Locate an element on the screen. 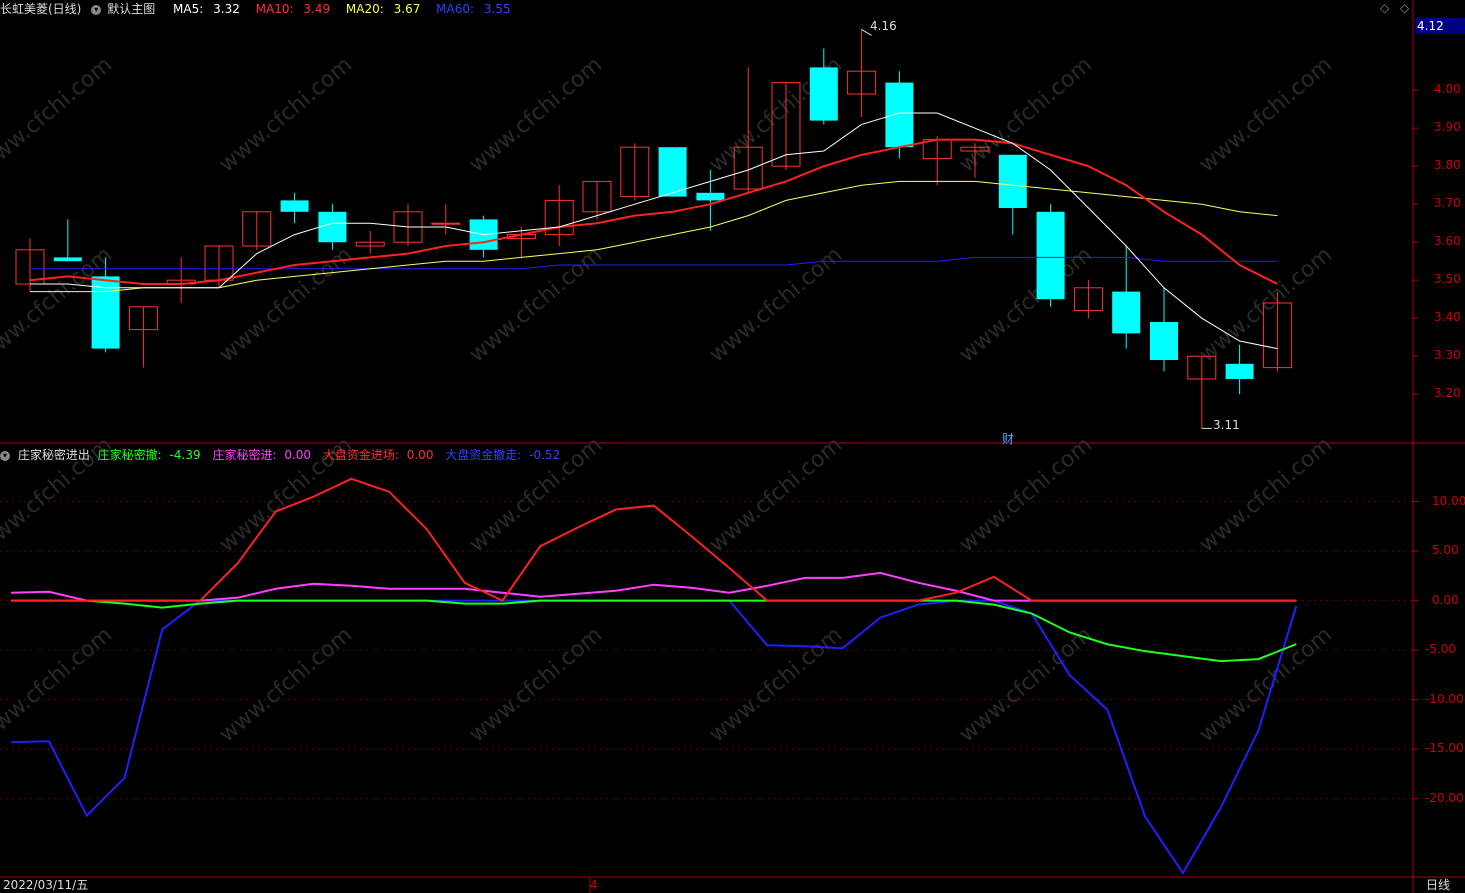 The height and width of the screenshot is (893, 1465). main-chart-label-text: 默认主图 is located at coordinates (131, 9).